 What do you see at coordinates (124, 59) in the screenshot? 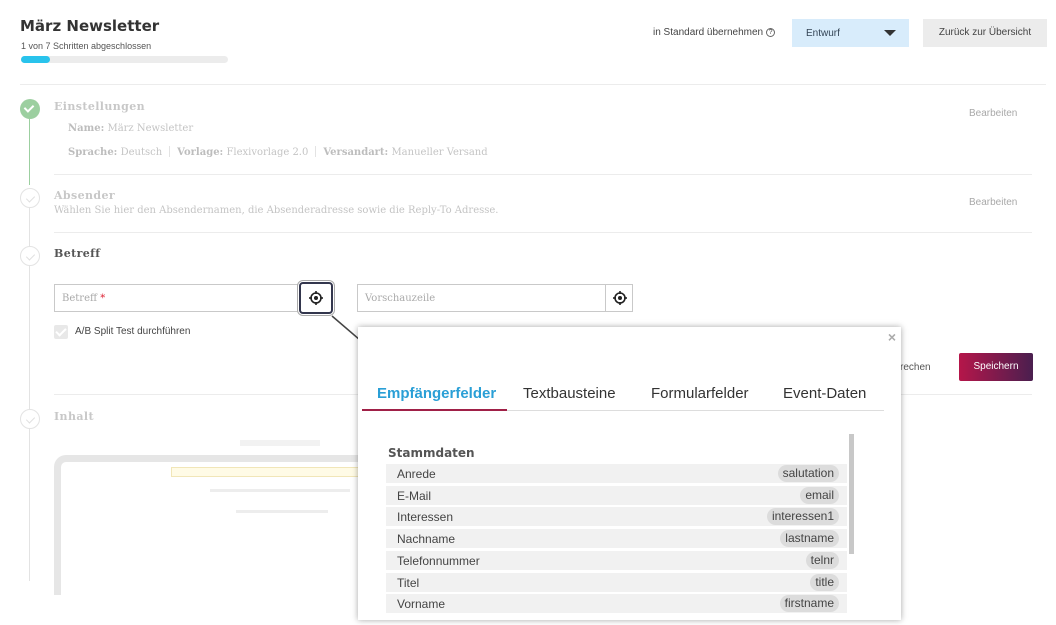
I see `progress-bar` at bounding box center [124, 59].